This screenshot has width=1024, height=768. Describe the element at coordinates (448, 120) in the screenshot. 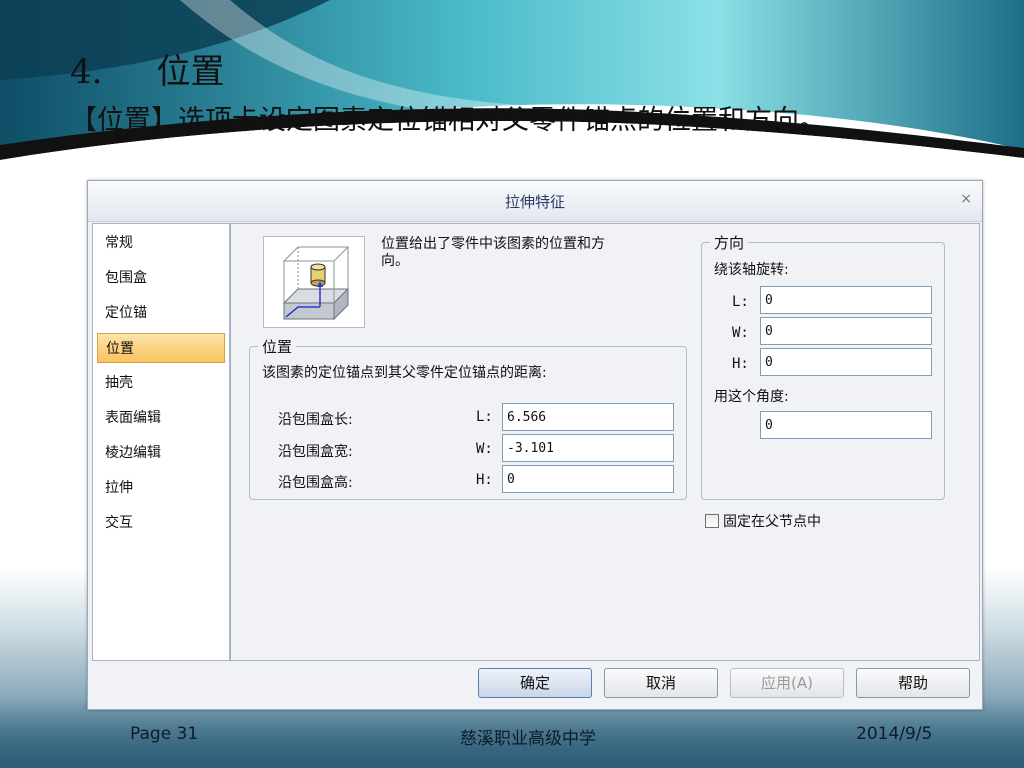

I see `slide-body-text: 【位置】选项卡设定图素定位锚相对父零件锚点的位置和方向。` at that location.